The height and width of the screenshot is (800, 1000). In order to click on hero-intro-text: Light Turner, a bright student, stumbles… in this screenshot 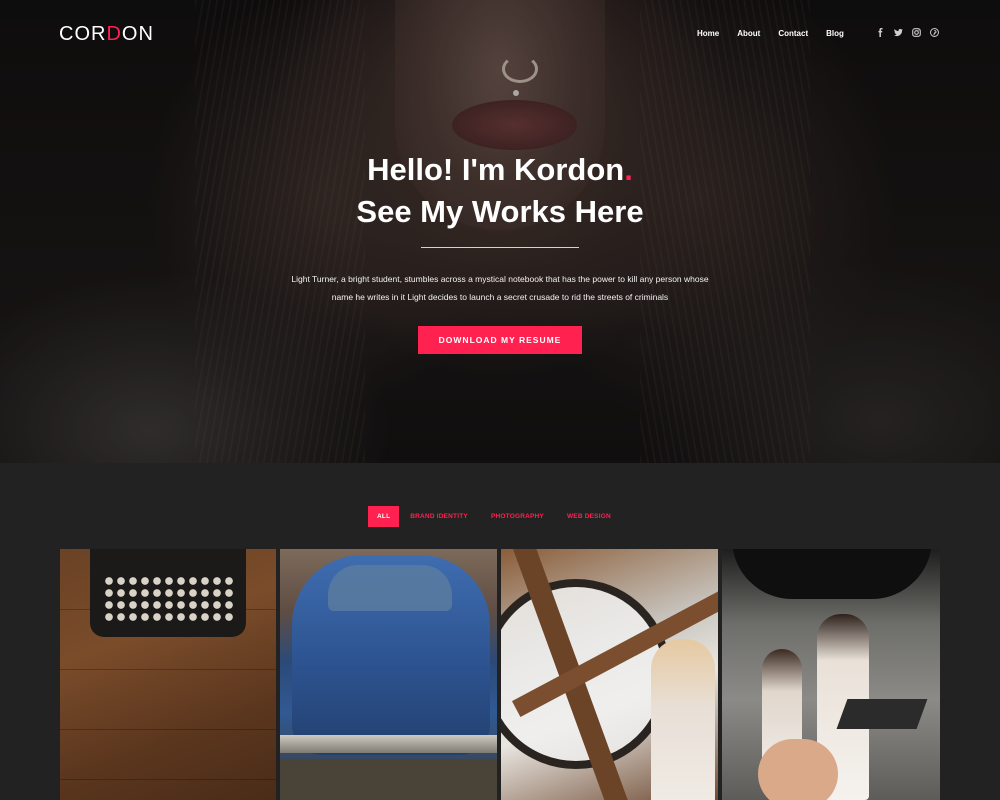, I will do `click(500, 288)`.